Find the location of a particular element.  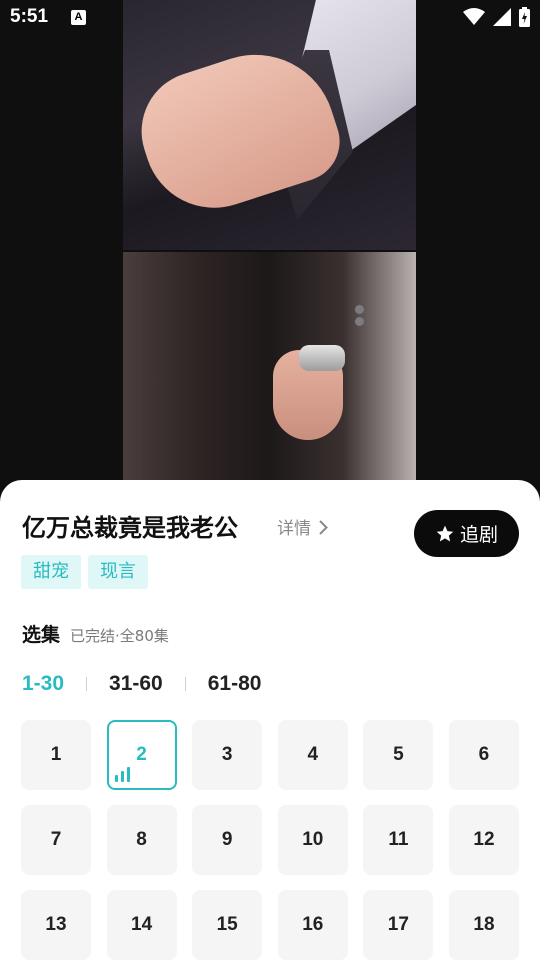

episode-item: 4 is located at coordinates (312, 755).